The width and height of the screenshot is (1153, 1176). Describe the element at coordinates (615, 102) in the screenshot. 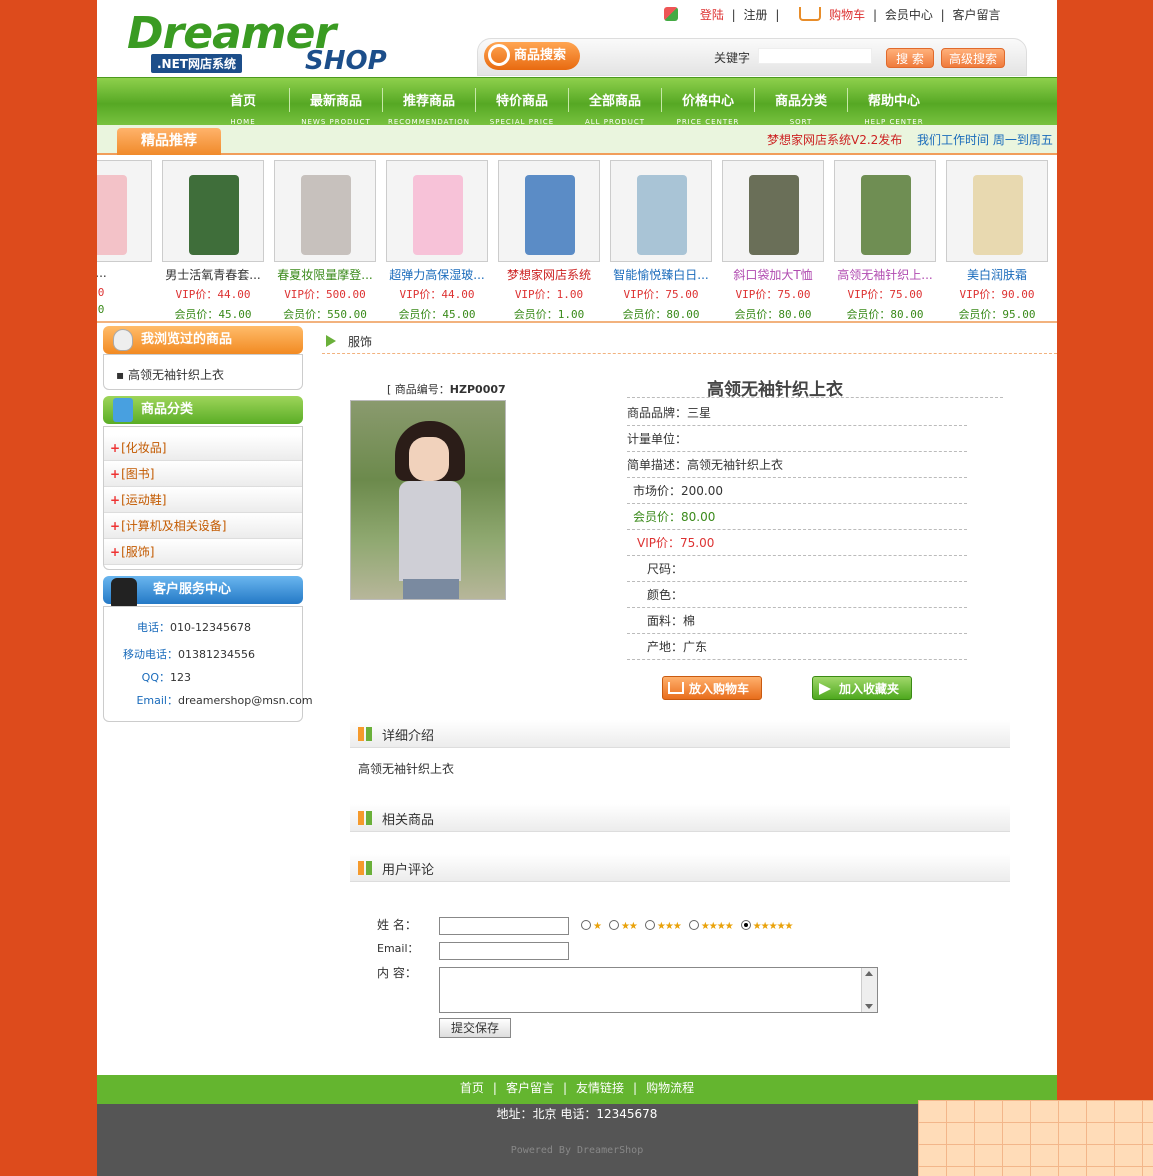

I see `nav-item-all-product: 全部商品 ALL PRODUCT` at that location.